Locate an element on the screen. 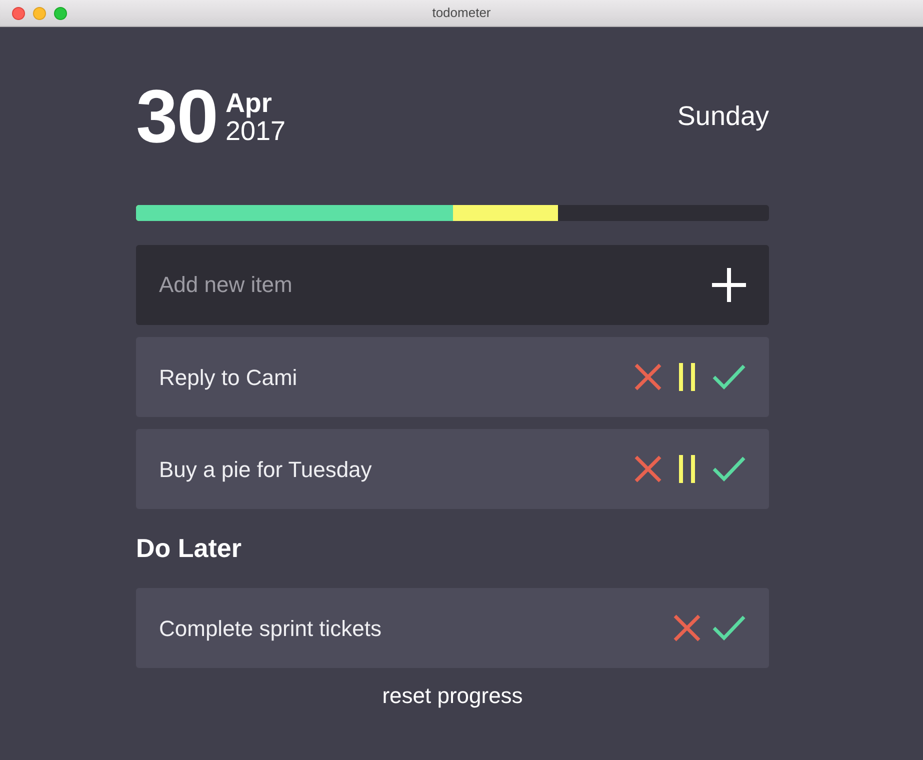  task-text: Complete sprint tickets is located at coordinates (270, 628).